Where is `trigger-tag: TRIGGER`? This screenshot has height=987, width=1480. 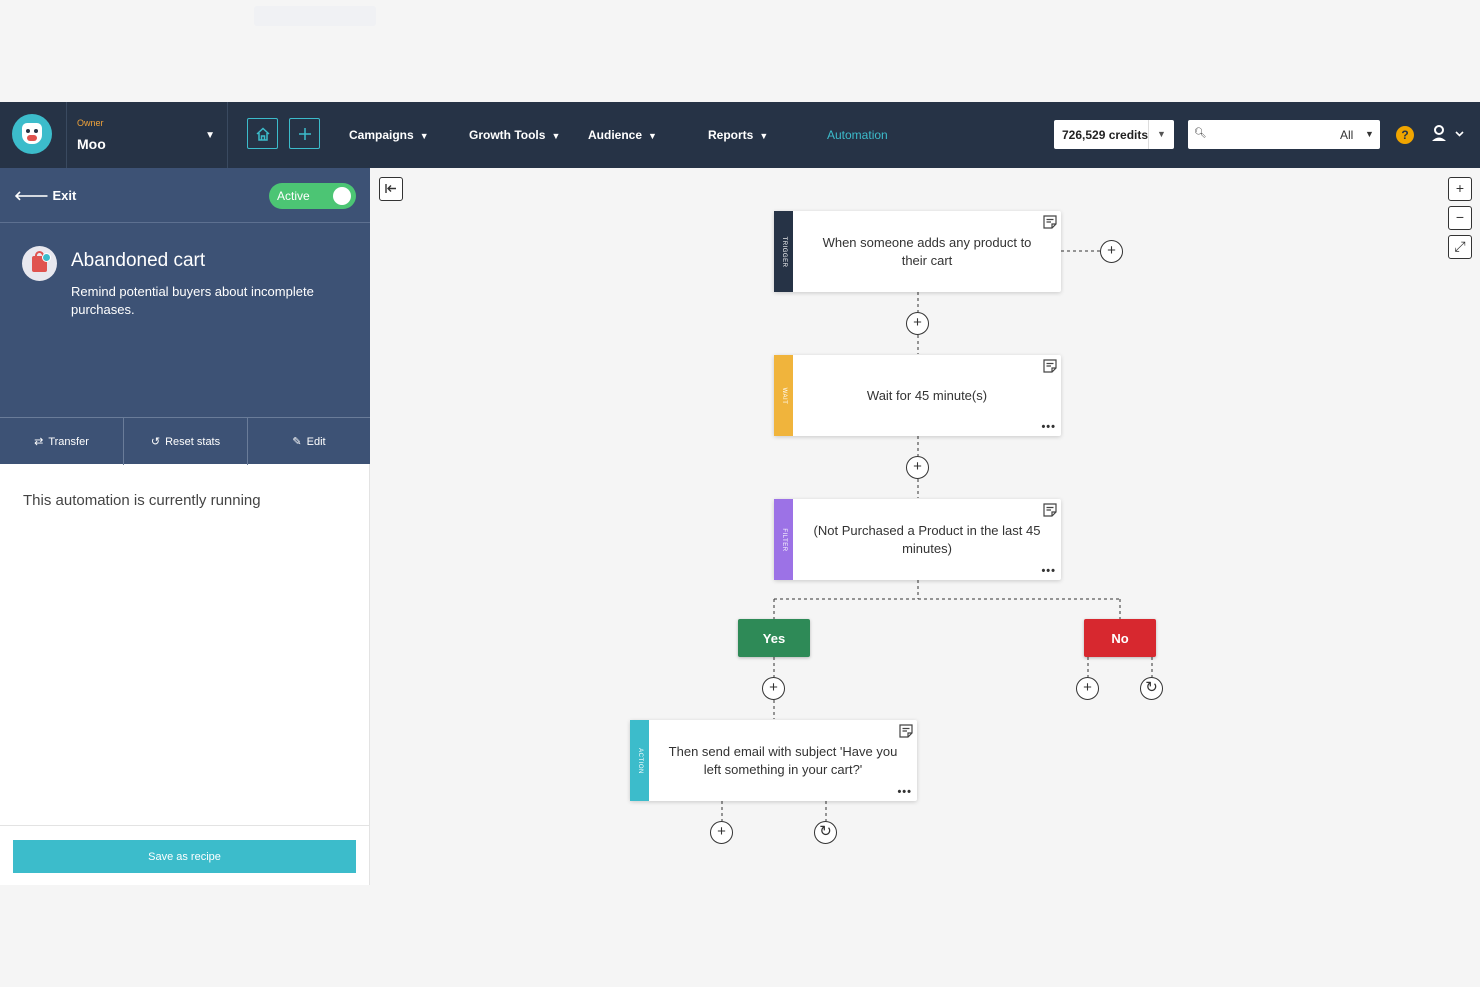
trigger-tag: TRIGGER is located at coordinates (783, 251).